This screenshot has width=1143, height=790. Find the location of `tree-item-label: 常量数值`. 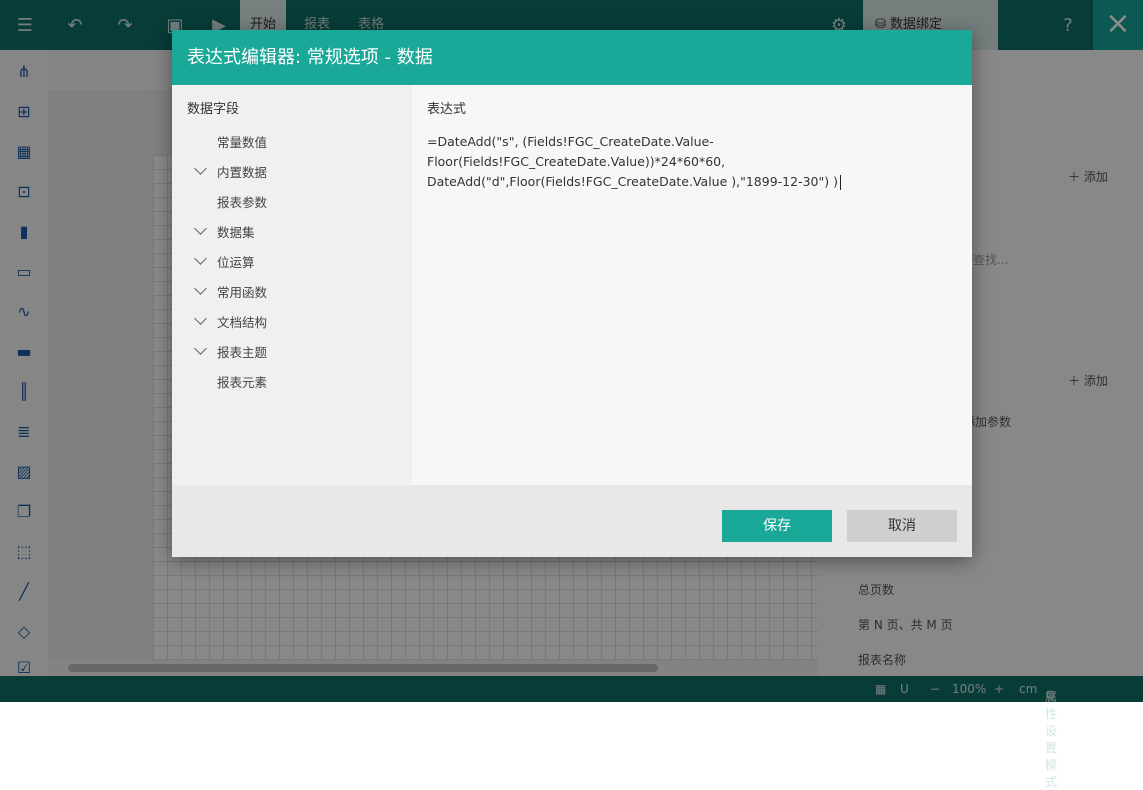

tree-item-label: 常量数值 is located at coordinates (242, 142).